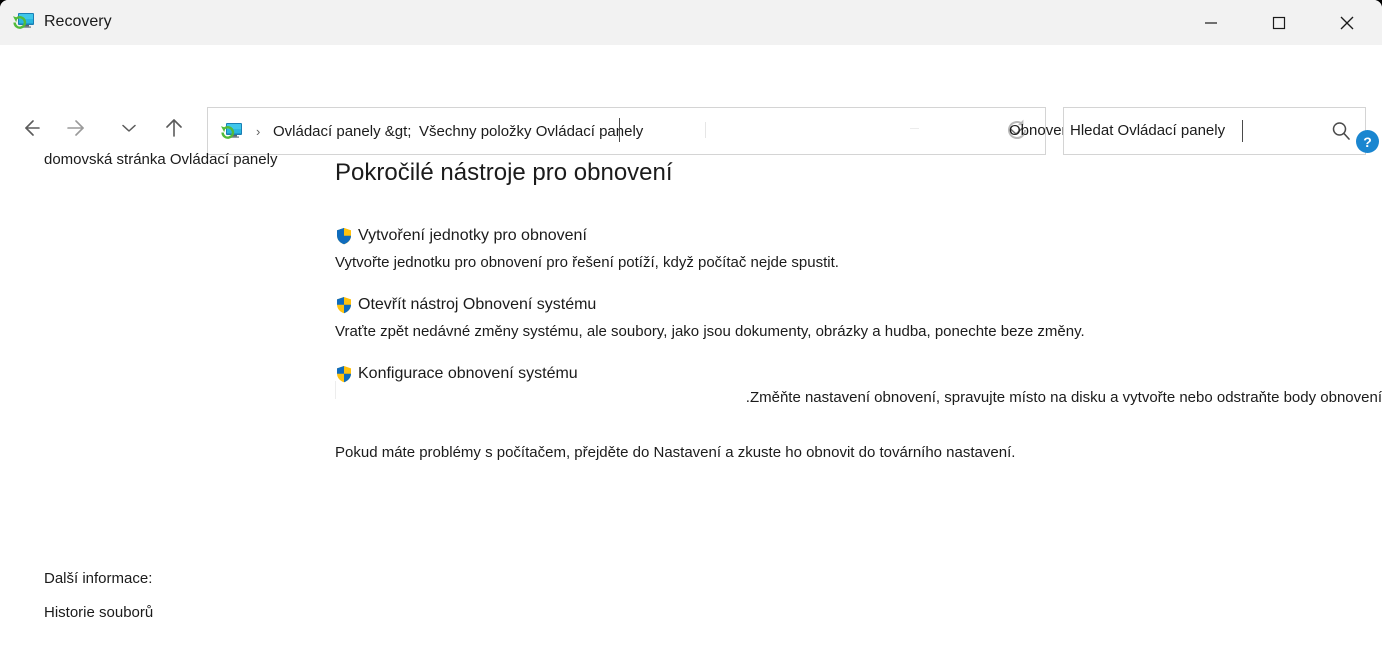  What do you see at coordinates (342, 131) in the screenshot?
I see `breadcrumb-item-control-panel: Ovládací panely &gt;` at bounding box center [342, 131].